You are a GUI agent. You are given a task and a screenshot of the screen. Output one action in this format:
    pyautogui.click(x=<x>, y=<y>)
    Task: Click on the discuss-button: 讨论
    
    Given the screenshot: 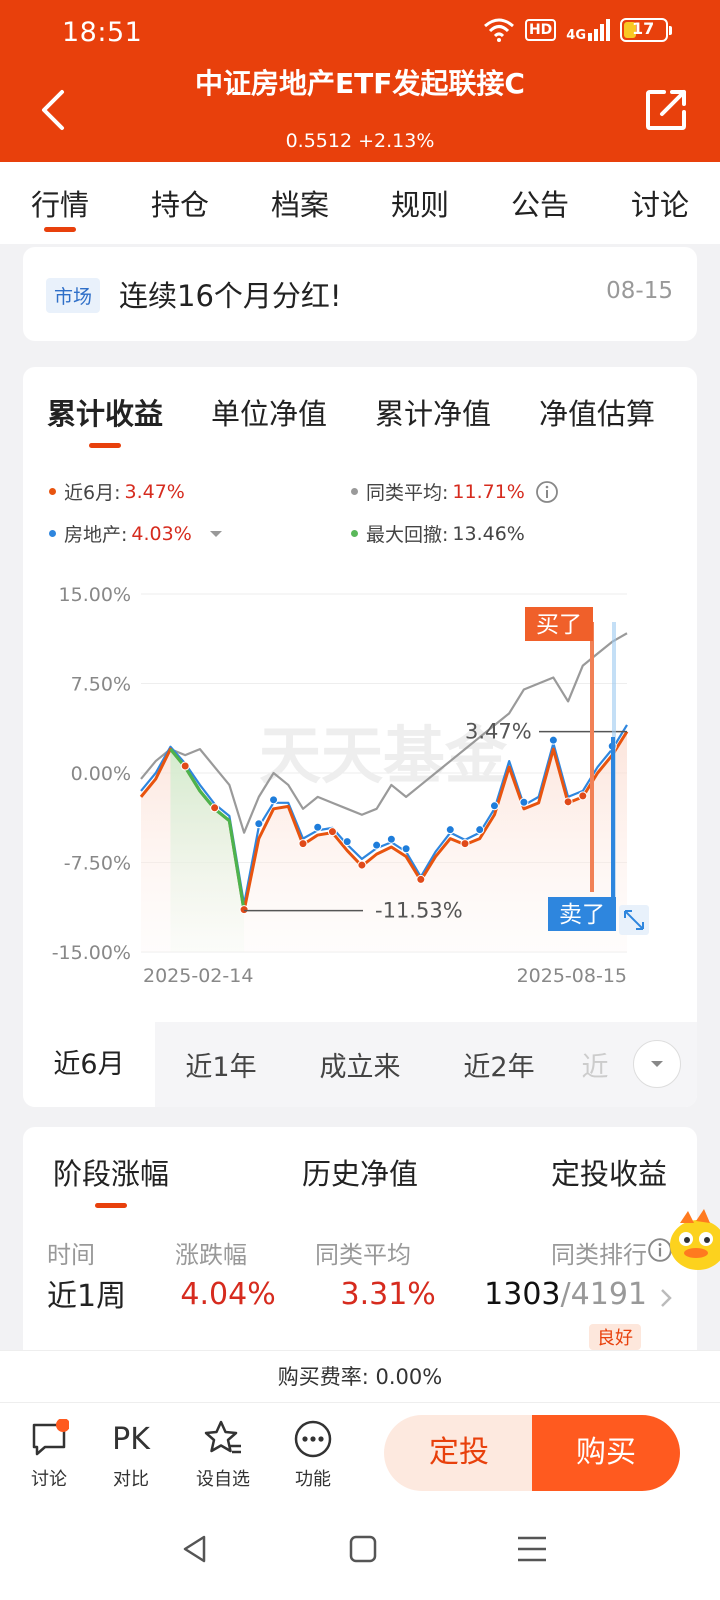 What is the action you would take?
    pyautogui.click(x=49, y=1454)
    